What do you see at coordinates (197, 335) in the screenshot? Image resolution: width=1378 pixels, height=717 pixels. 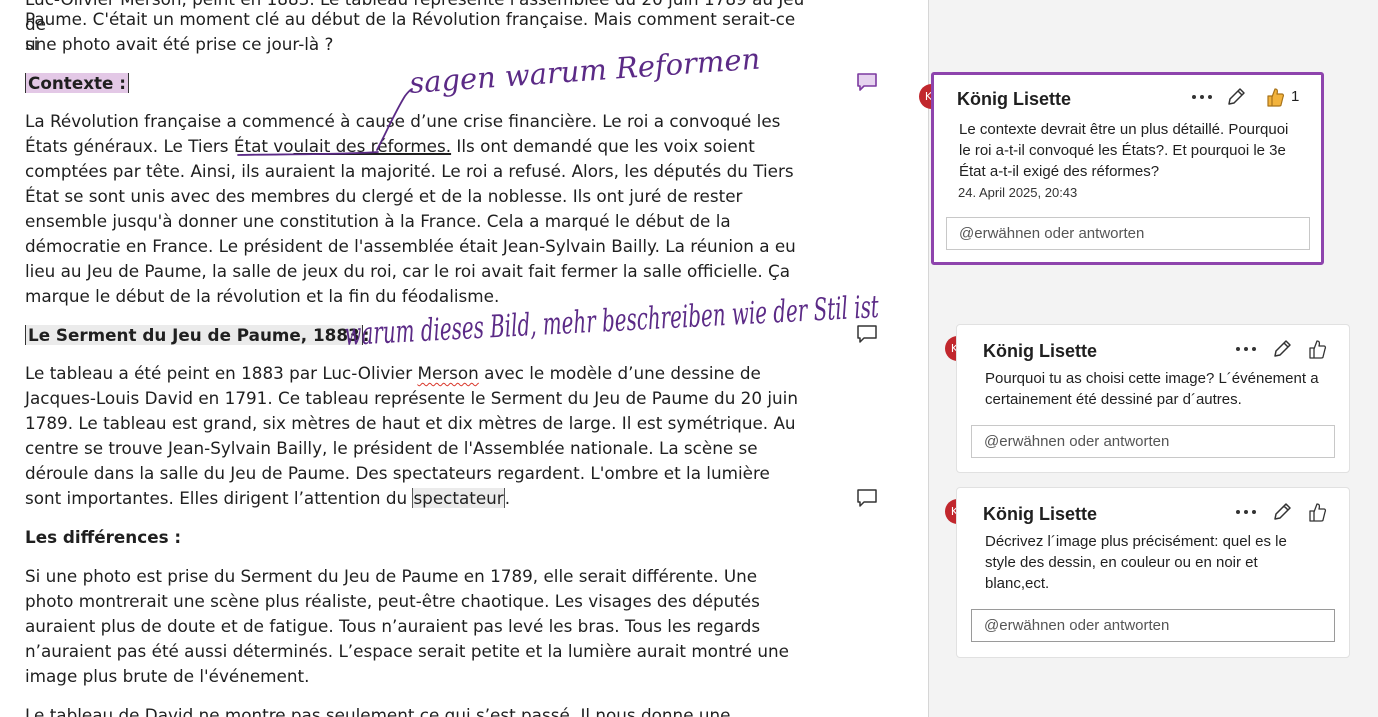 I see `heading-serment: Le Serment du Jeu de Paume, 1883:` at bounding box center [197, 335].